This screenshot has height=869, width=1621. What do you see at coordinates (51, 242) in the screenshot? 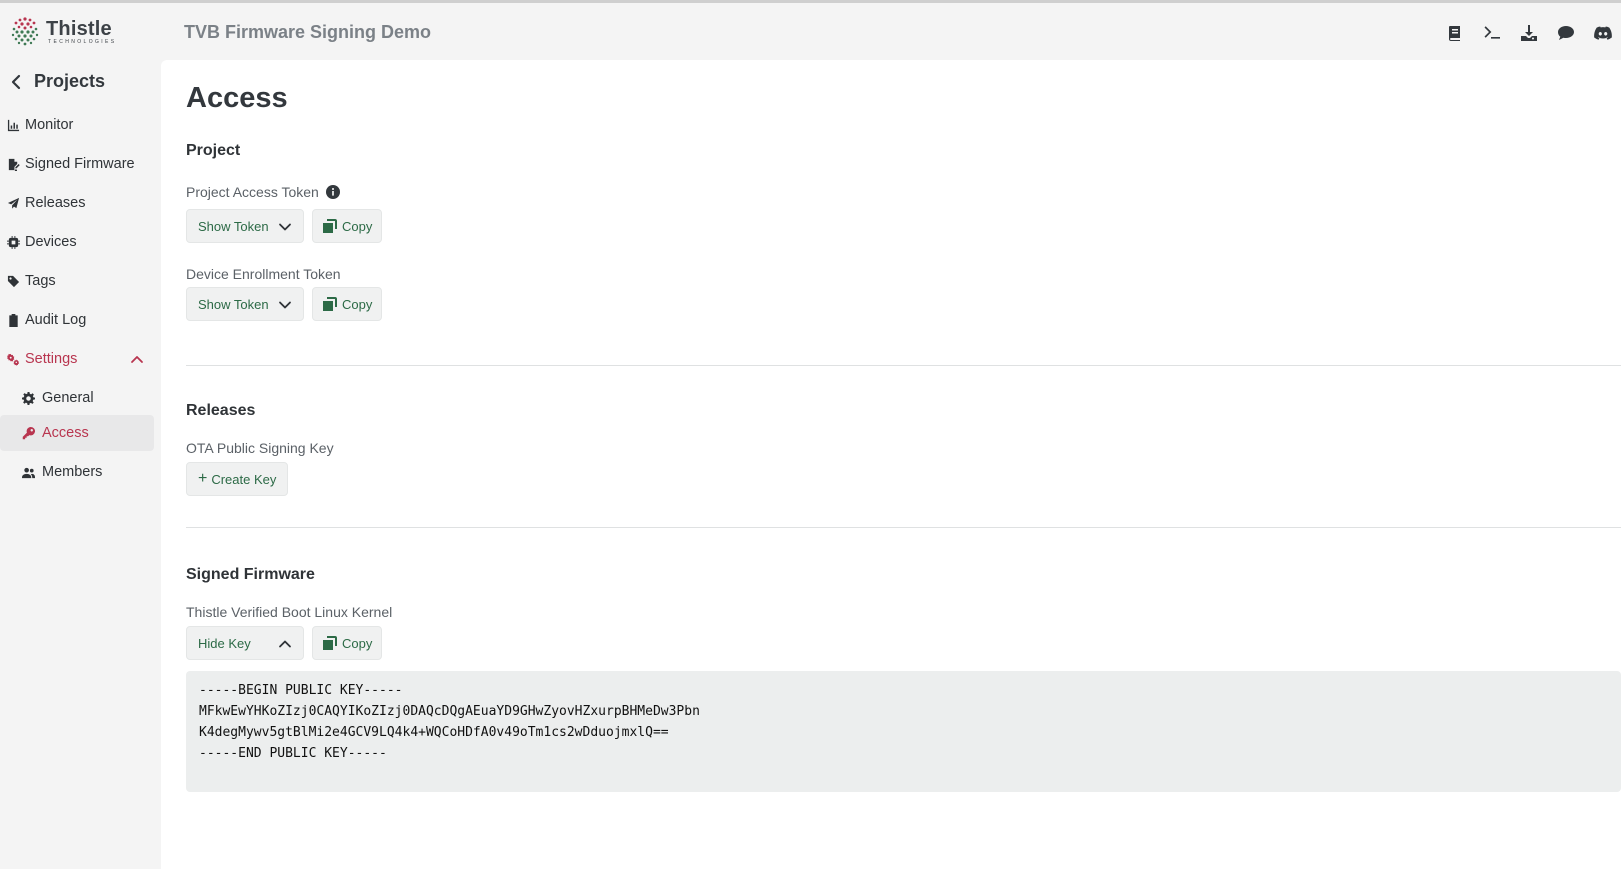
I see `sidebar-item-label: Devices` at bounding box center [51, 242].